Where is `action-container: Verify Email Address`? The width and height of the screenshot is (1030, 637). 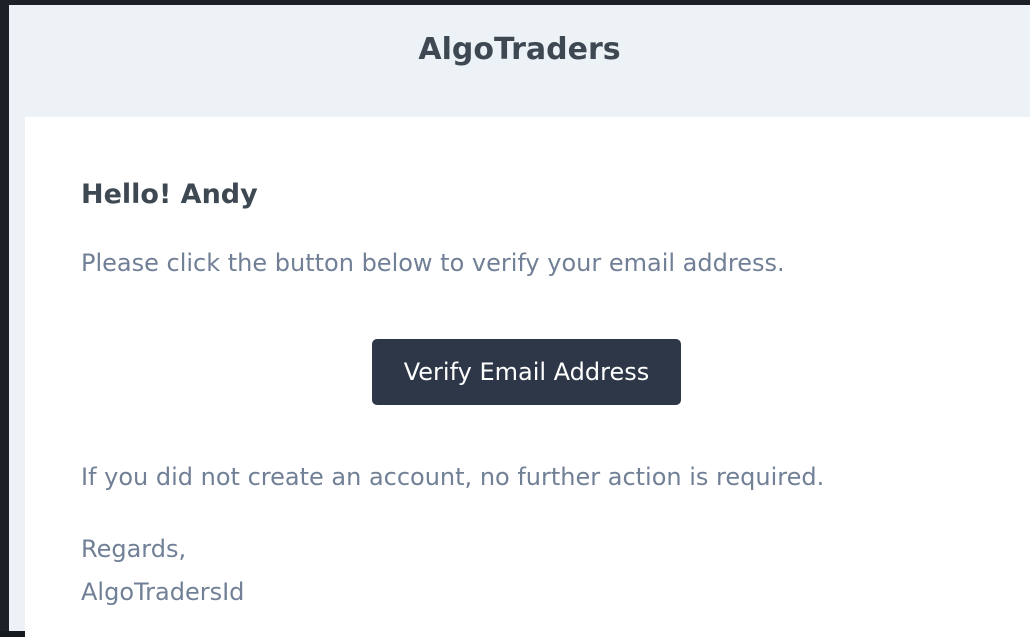
action-container: Verify Email Address is located at coordinates (527, 372).